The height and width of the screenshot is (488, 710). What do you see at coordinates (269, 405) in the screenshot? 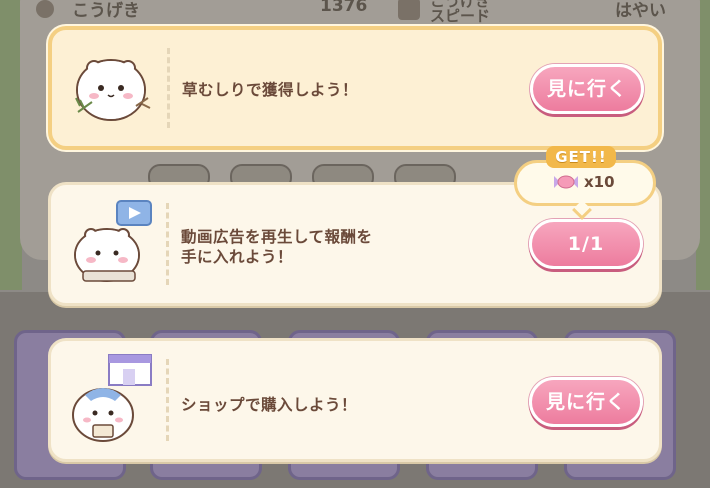
I see `mission-text: ショップで購入しよう！` at bounding box center [269, 405].